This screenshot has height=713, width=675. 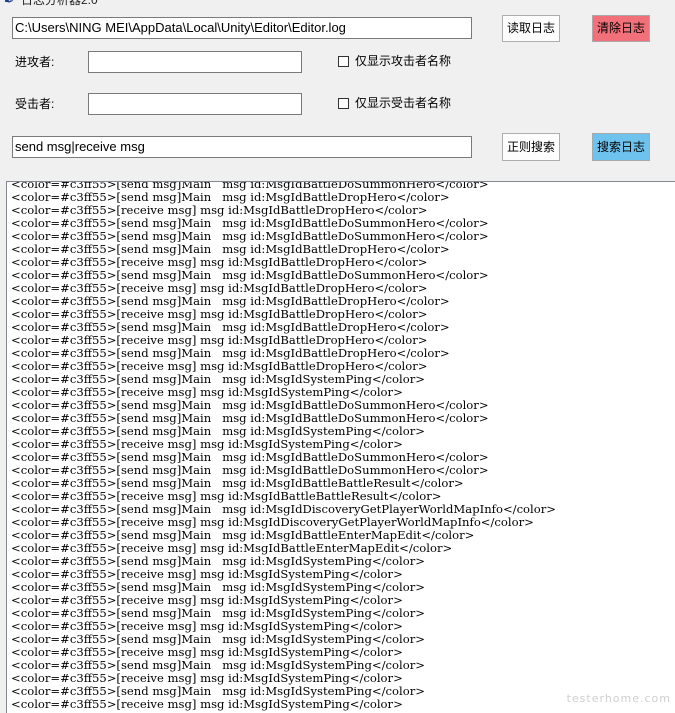 I want to click on clear-log-button: 清除日志, so click(x=621, y=28).